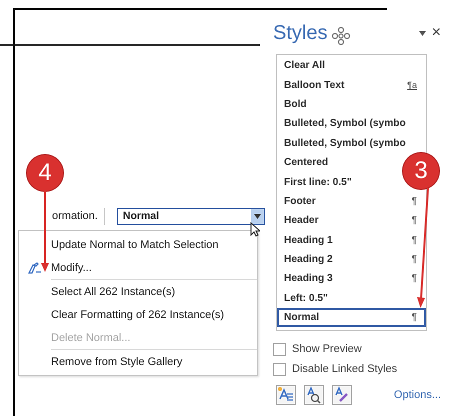 This screenshot has width=449, height=416. What do you see at coordinates (138, 314) in the screenshot?
I see `menu-item: Clear Formatting of 262 Instance(s)` at bounding box center [138, 314].